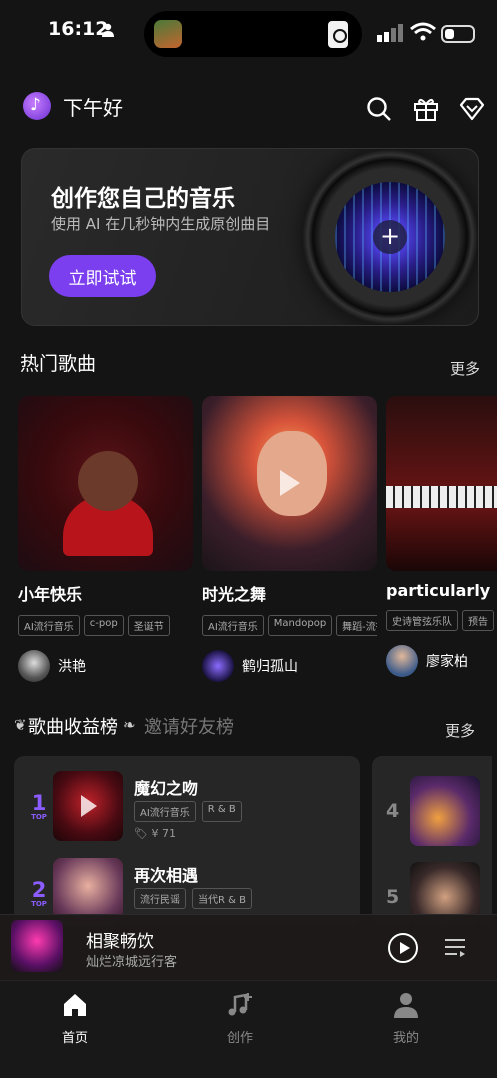  Describe the element at coordinates (356, 625) in the screenshot. I see `tag: 舞蹈-流行` at that location.